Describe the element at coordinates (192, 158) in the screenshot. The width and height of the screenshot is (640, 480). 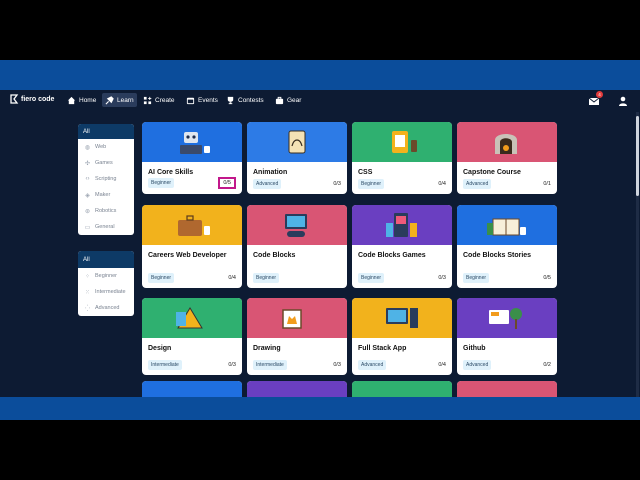
I see `course-card: AI Core Skills Beginner 0/5` at that location.